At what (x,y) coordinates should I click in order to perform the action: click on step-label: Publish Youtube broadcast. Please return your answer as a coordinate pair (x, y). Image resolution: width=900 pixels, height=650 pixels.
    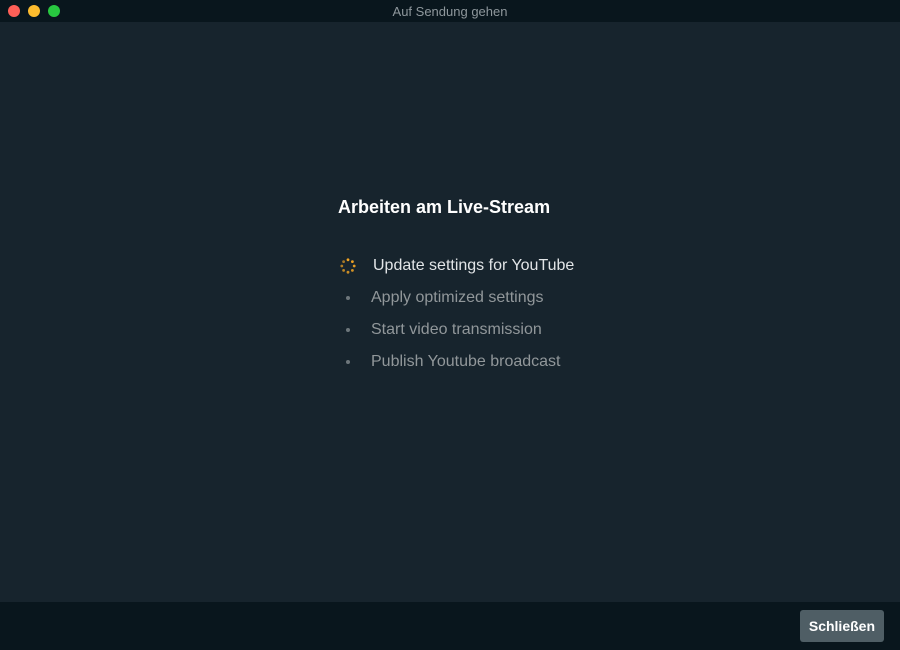
    Looking at the image, I should click on (466, 361).